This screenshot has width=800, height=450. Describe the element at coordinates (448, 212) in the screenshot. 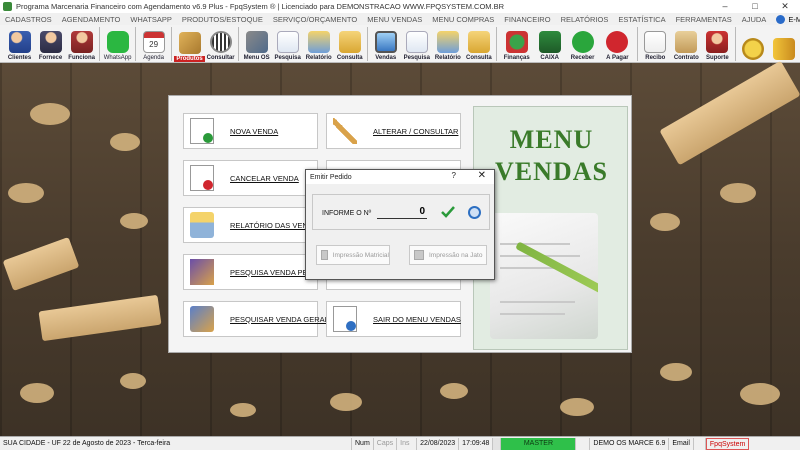

I see `confirm-check-icon` at that location.